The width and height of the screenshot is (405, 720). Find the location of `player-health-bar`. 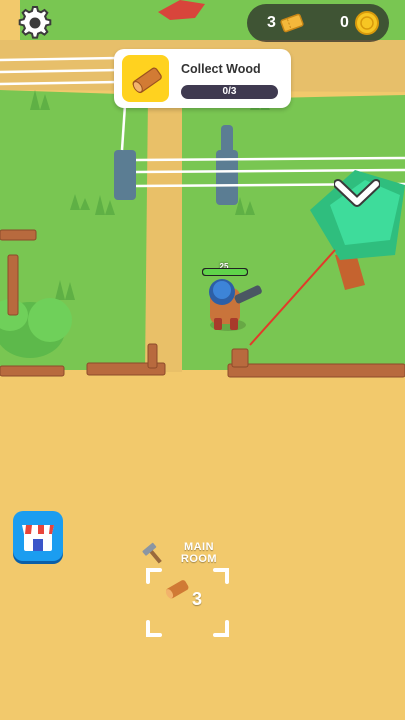

player-health-bar is located at coordinates (225, 272).